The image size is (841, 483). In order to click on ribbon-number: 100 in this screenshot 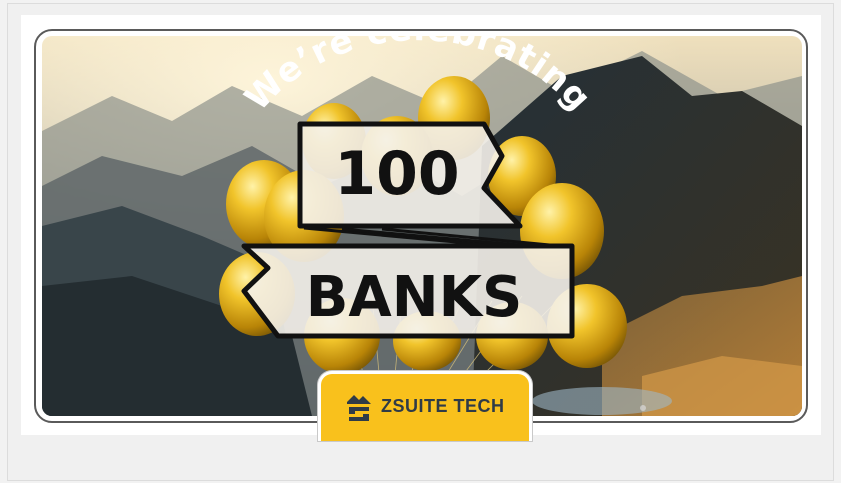, I will do `click(410, 175)`.